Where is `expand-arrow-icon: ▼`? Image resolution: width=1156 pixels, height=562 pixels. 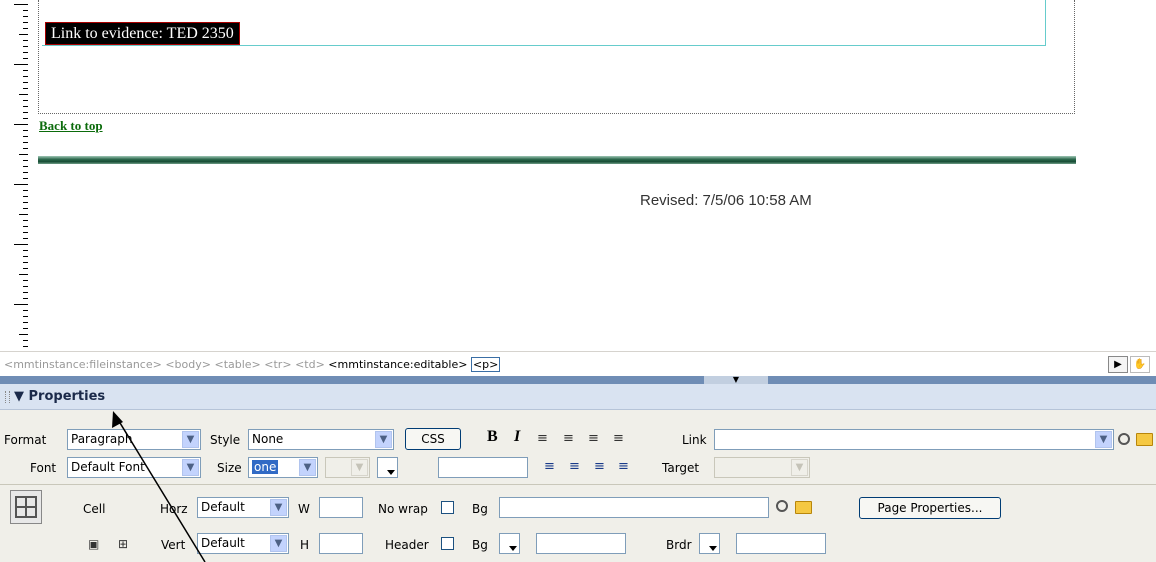 expand-arrow-icon: ▼ is located at coordinates (19, 396).